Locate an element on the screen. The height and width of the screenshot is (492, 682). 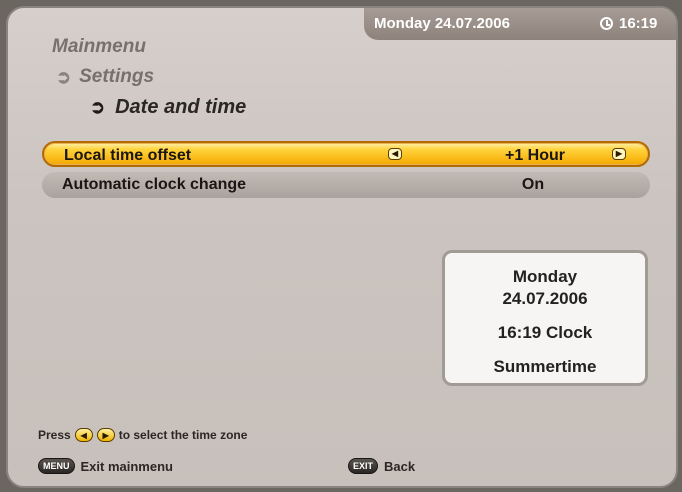
status-bar: Monday 24.07.2006 16:19 is located at coordinates (520, 24).